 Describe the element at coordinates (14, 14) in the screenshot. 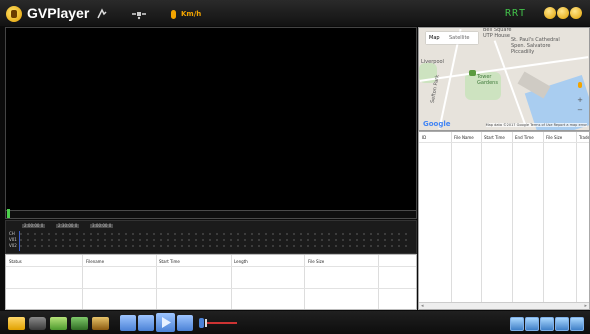

I see `player-logo-icon` at that location.